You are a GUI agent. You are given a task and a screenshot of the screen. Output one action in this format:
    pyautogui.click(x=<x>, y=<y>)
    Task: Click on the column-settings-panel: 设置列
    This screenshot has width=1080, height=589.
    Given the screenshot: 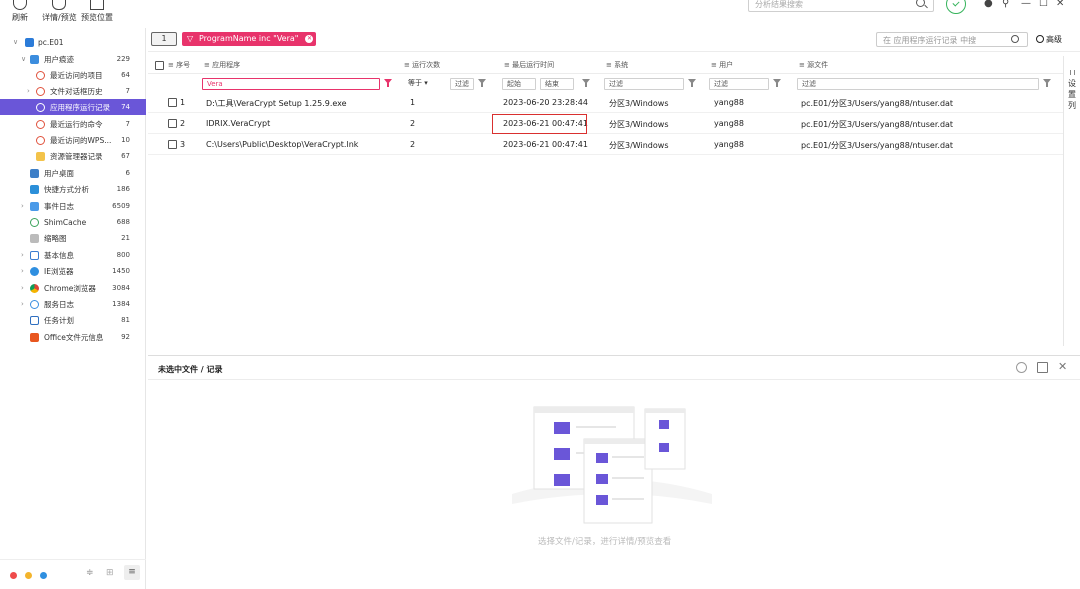 What is the action you would take?
    pyautogui.click(x=1071, y=201)
    